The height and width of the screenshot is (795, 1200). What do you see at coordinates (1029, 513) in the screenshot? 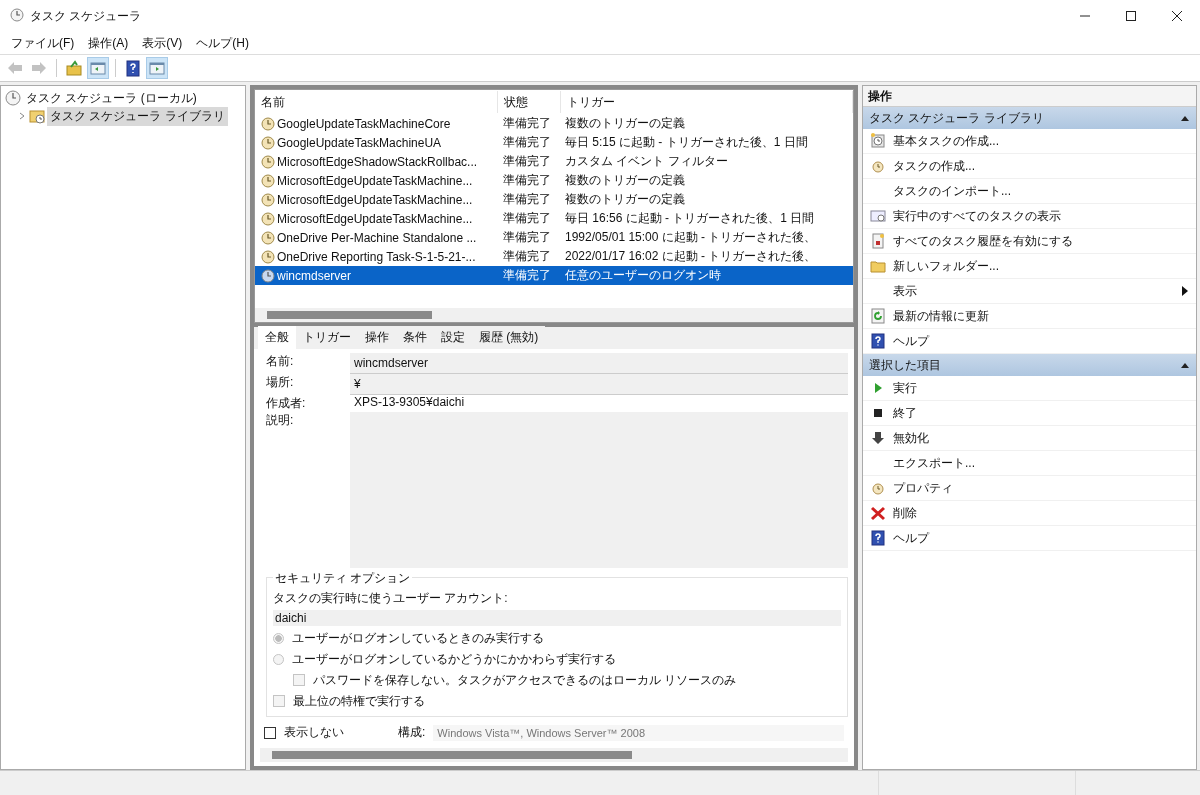
I see `action-item: 削除` at bounding box center [1029, 513].